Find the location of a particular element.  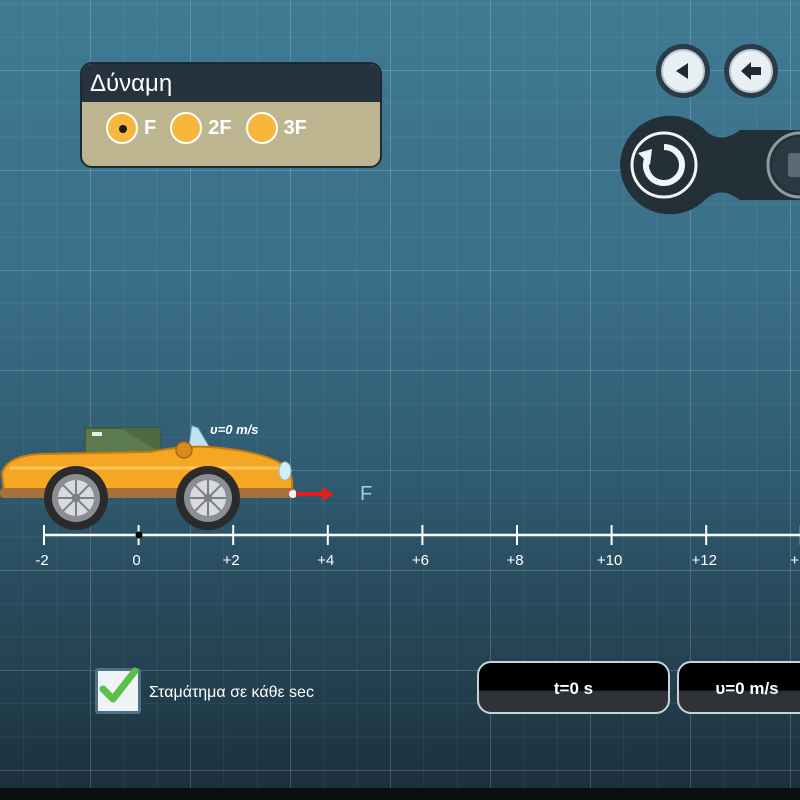

stop-each-sec-checkbox is located at coordinates (118, 690).